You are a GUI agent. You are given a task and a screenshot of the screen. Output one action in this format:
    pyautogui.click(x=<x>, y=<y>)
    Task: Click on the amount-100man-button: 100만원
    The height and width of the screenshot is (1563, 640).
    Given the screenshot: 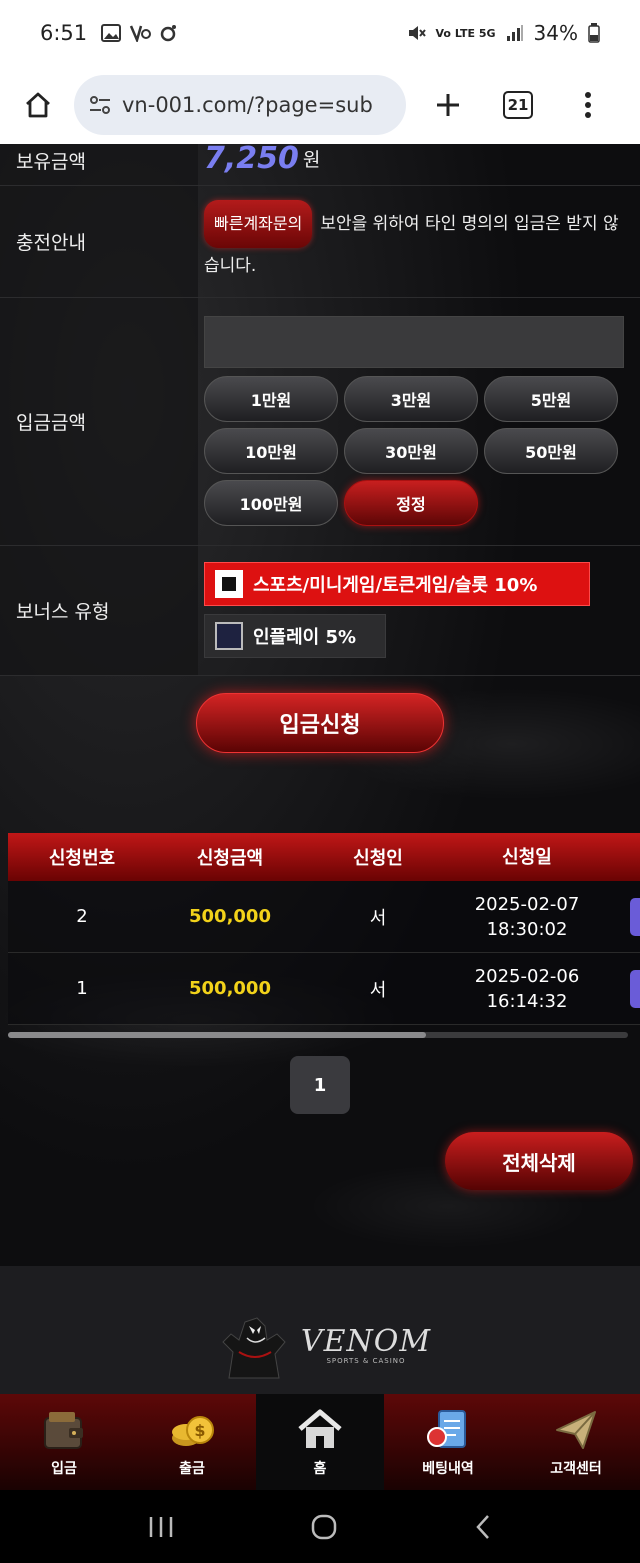 What is the action you would take?
    pyautogui.click(x=271, y=503)
    